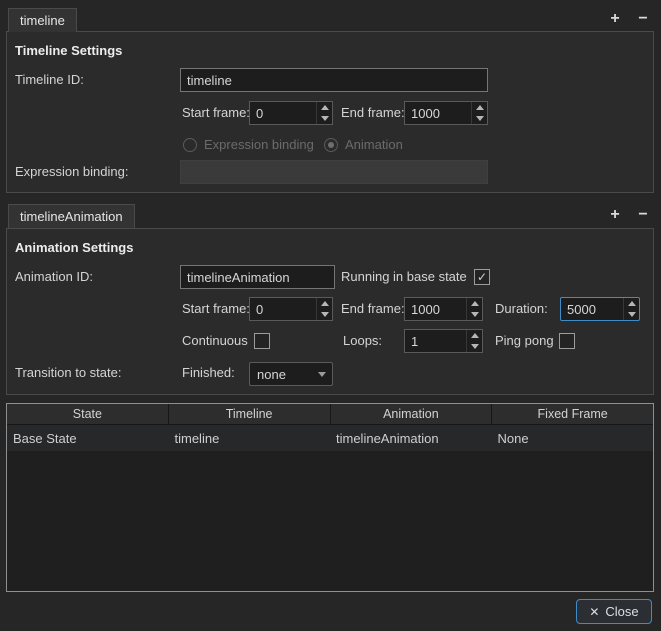 The height and width of the screenshot is (631, 661). Describe the element at coordinates (45, 438) in the screenshot. I see `cell-state: Base State` at that location.